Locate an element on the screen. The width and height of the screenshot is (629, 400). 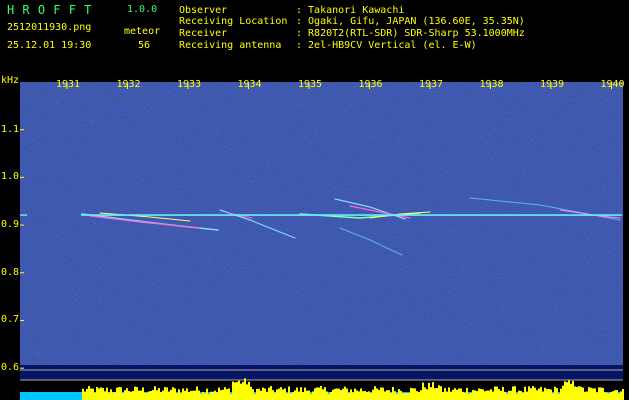
timestamp: 25.12.01 19:30 is located at coordinates (49, 45).